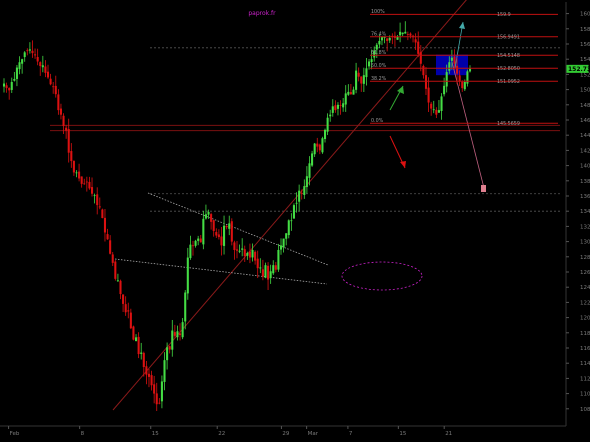 Image resolution: width=590 pixels, height=442 pixels. I want to click on up-arrow-head, so click(400, 90).